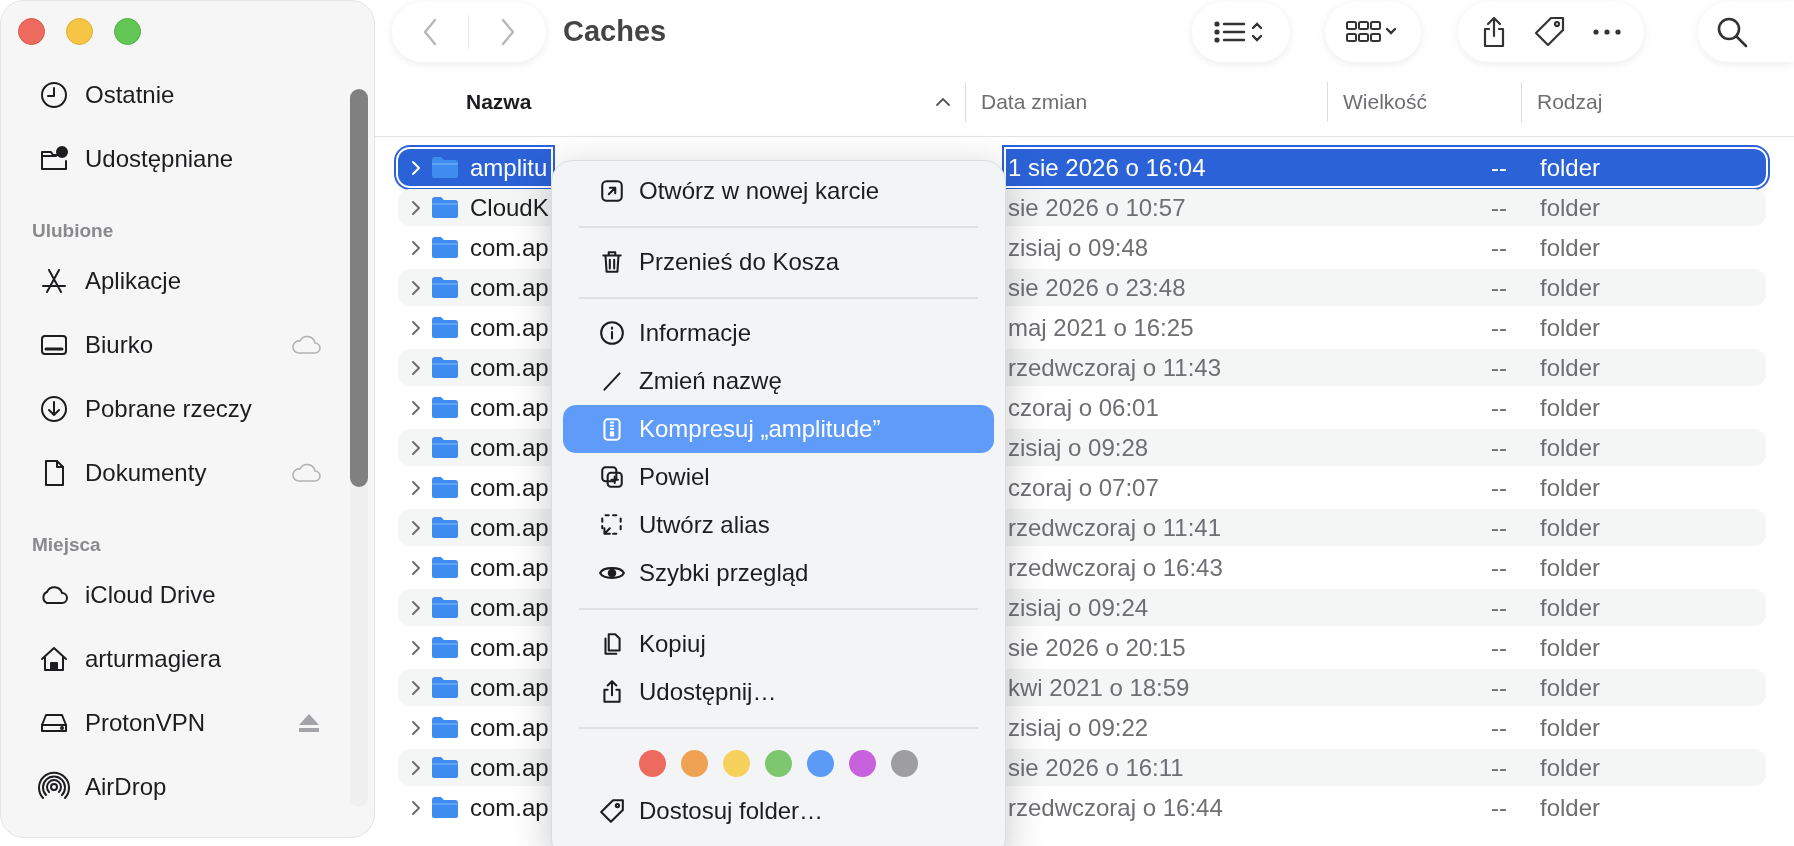 This screenshot has width=1794, height=846. What do you see at coordinates (1115, 807) in the screenshot?
I see `date-cell-text: rzedwczoraj o 16:44` at bounding box center [1115, 807].